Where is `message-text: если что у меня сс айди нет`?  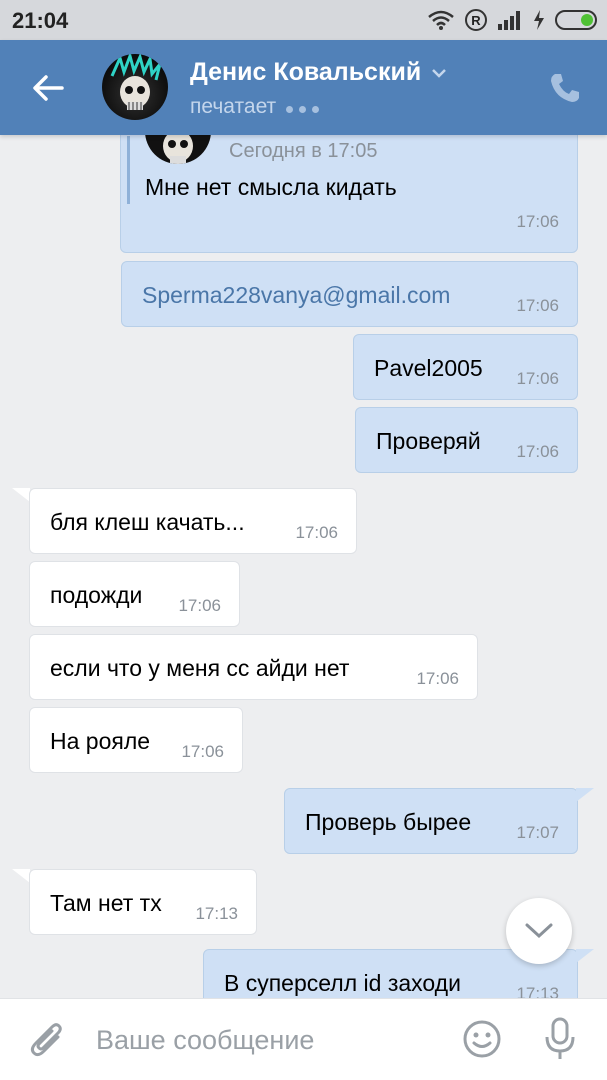
message-text: если что у меня сс айди нет is located at coordinates (200, 668).